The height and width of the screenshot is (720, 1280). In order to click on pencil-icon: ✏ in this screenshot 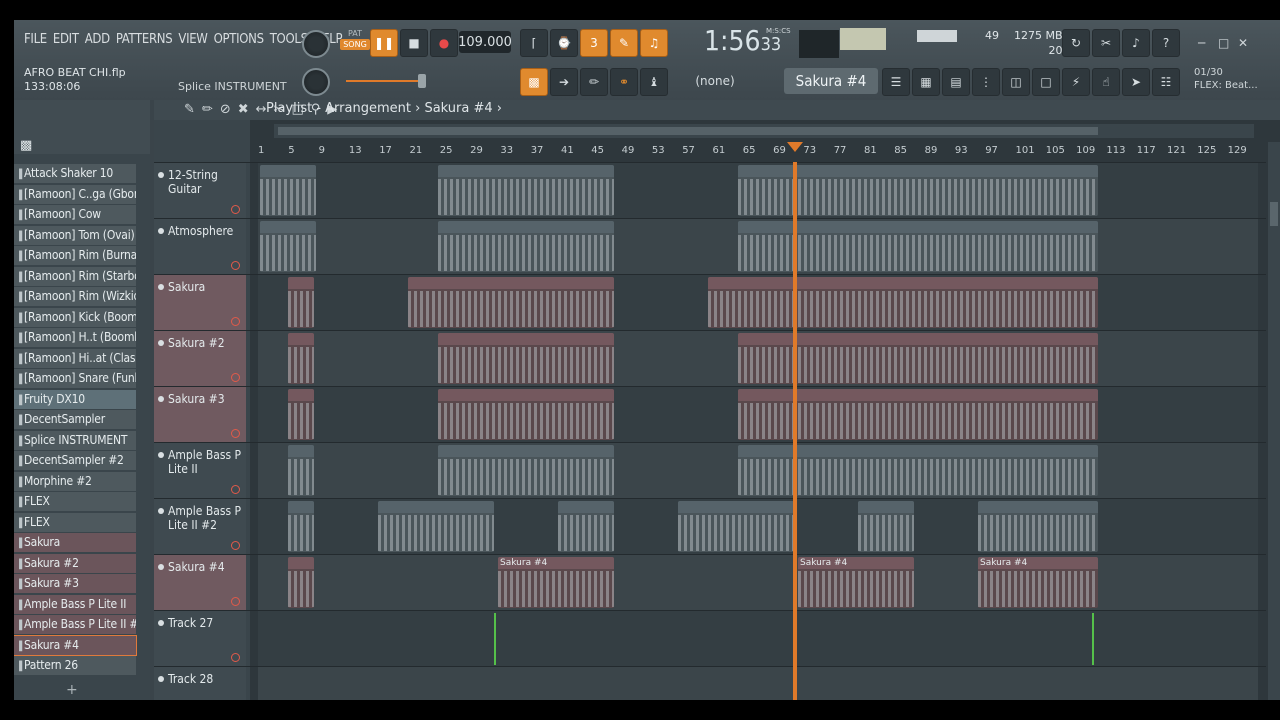, I will do `click(594, 82)`.